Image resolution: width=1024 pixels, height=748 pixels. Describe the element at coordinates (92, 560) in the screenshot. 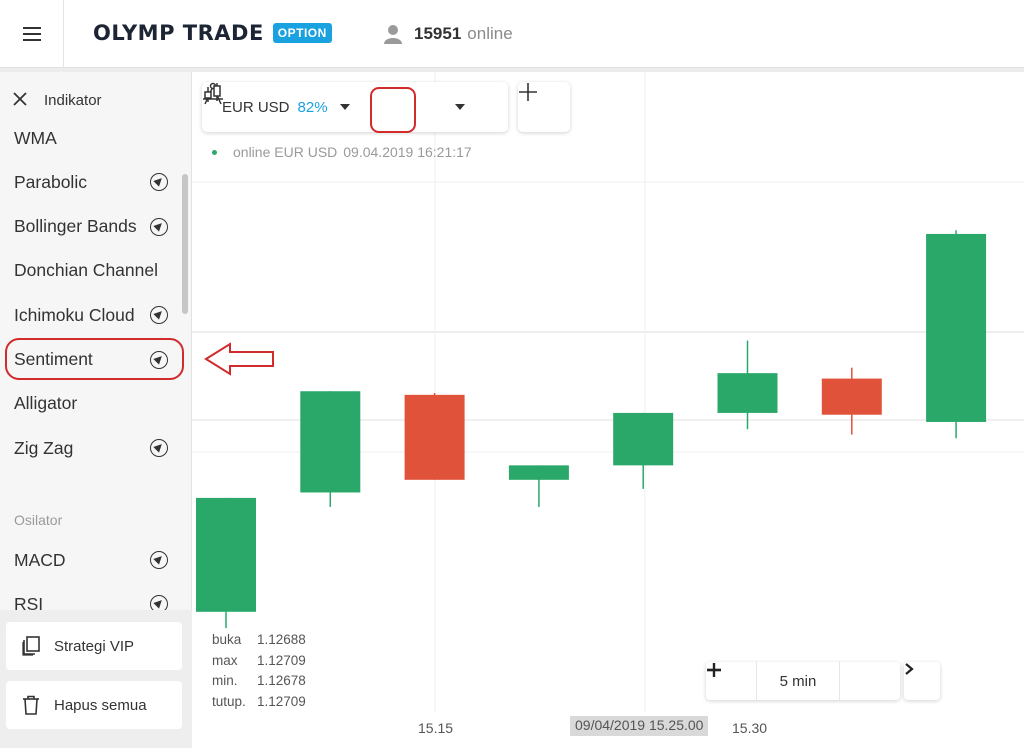

I see `indicator-item: MACD` at that location.